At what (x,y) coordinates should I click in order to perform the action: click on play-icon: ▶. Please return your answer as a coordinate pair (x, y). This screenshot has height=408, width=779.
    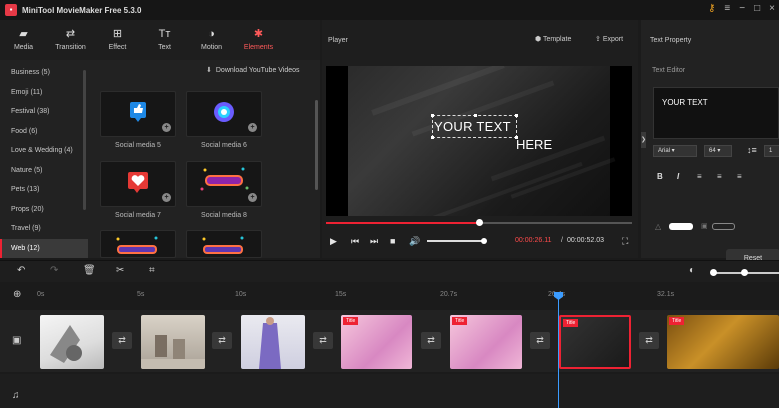
    Looking at the image, I should click on (333, 241).